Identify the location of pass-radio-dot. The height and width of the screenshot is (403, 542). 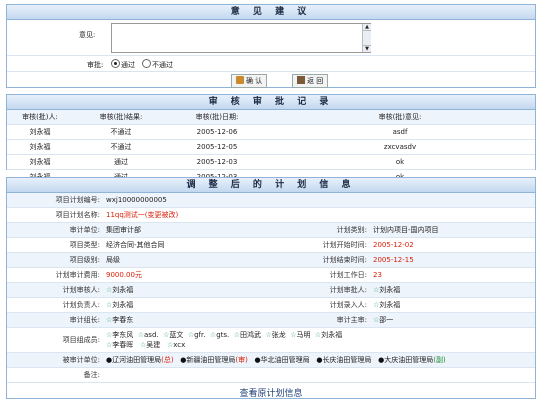
(115, 63).